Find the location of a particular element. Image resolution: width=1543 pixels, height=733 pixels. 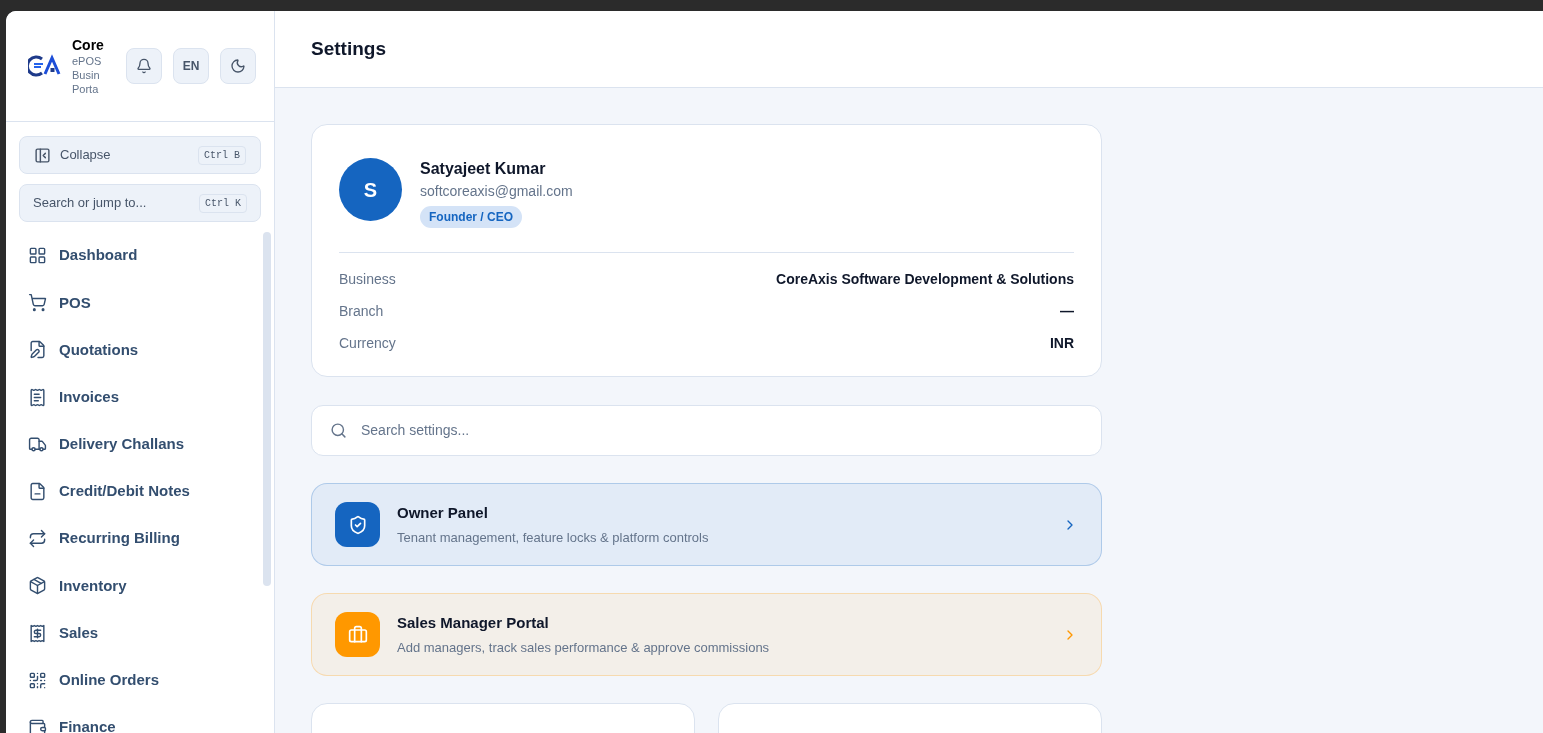

dollar-receipt-icon is located at coordinates (37, 633).